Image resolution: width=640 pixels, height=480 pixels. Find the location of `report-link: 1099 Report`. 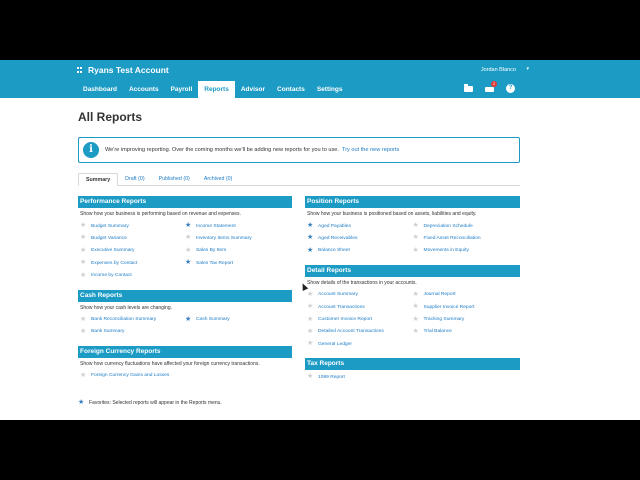

report-link: 1099 Report is located at coordinates (331, 377).